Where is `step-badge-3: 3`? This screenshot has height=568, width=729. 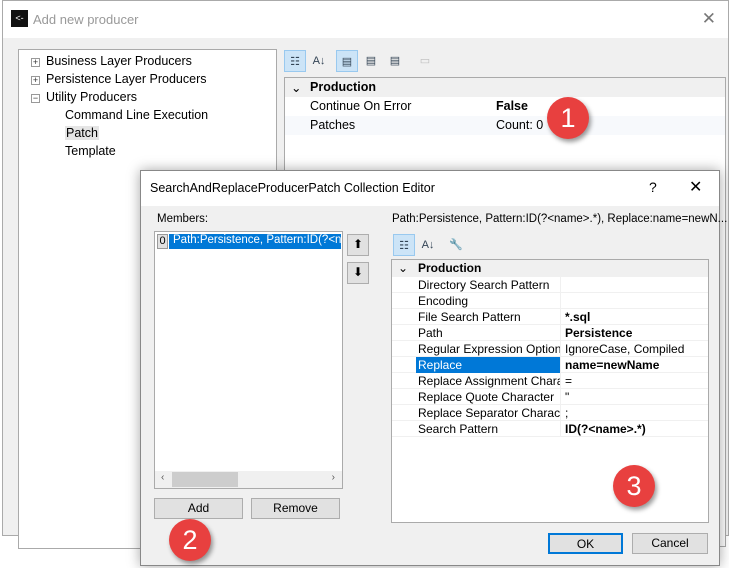
step-badge-3: 3 is located at coordinates (634, 486).